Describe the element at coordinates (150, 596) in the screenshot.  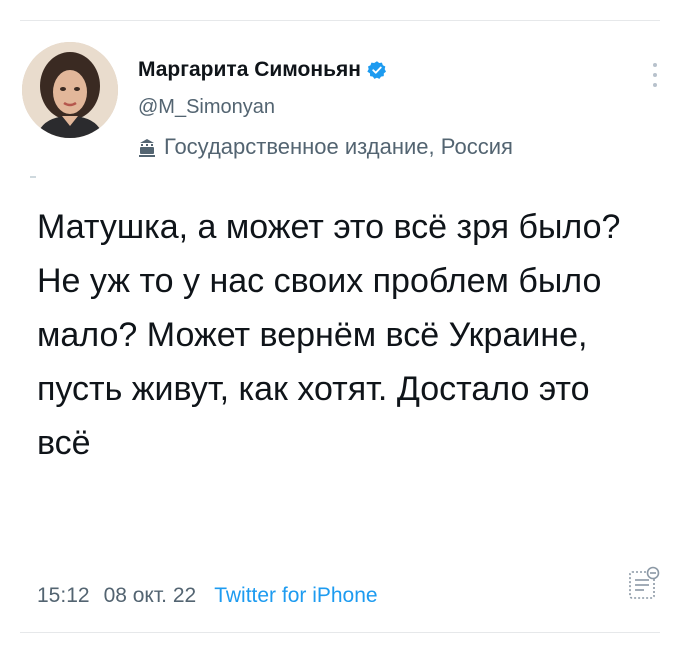
I see `tweet-date: 08 окт. 22` at that location.